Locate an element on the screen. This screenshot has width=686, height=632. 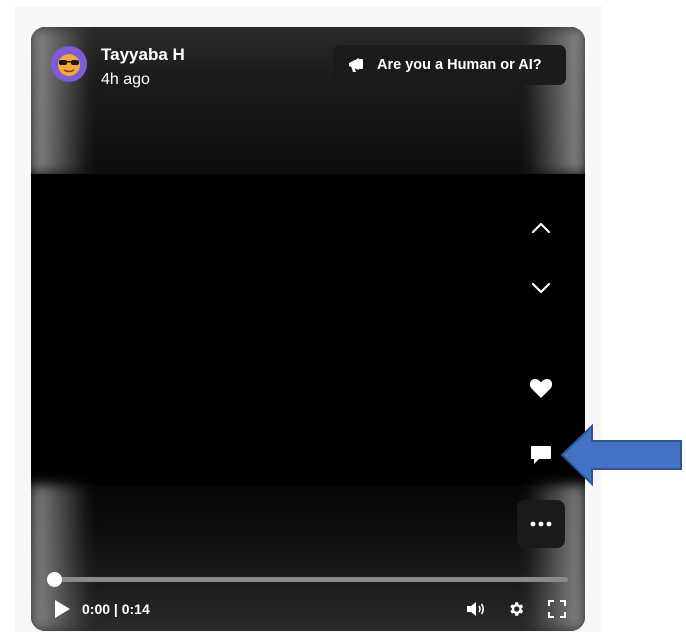
gear-icon is located at coordinates (517, 609).